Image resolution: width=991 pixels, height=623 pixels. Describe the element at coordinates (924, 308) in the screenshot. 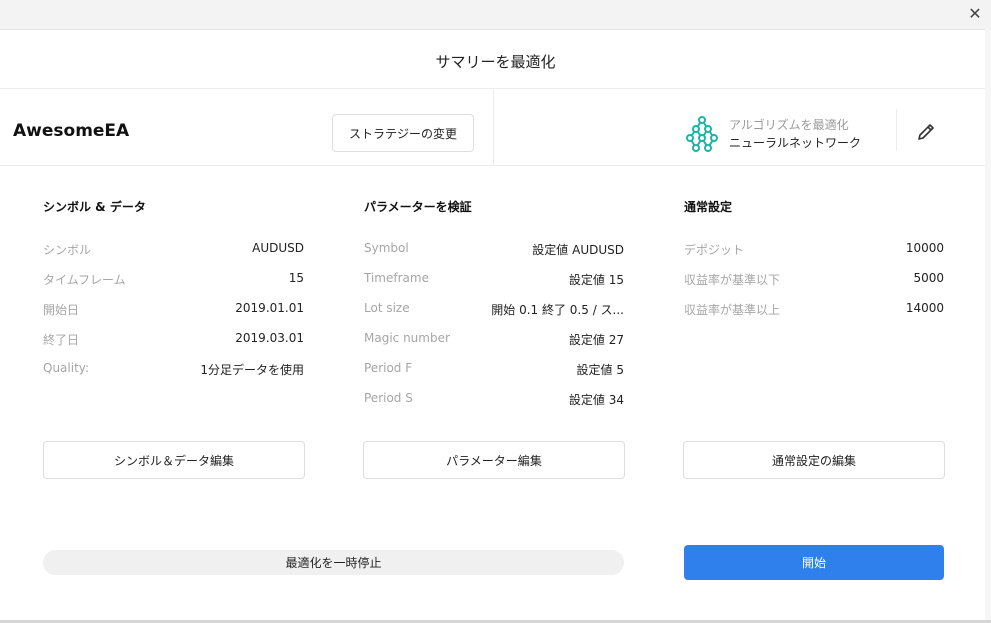

I see `profit-above-value: 14000` at that location.